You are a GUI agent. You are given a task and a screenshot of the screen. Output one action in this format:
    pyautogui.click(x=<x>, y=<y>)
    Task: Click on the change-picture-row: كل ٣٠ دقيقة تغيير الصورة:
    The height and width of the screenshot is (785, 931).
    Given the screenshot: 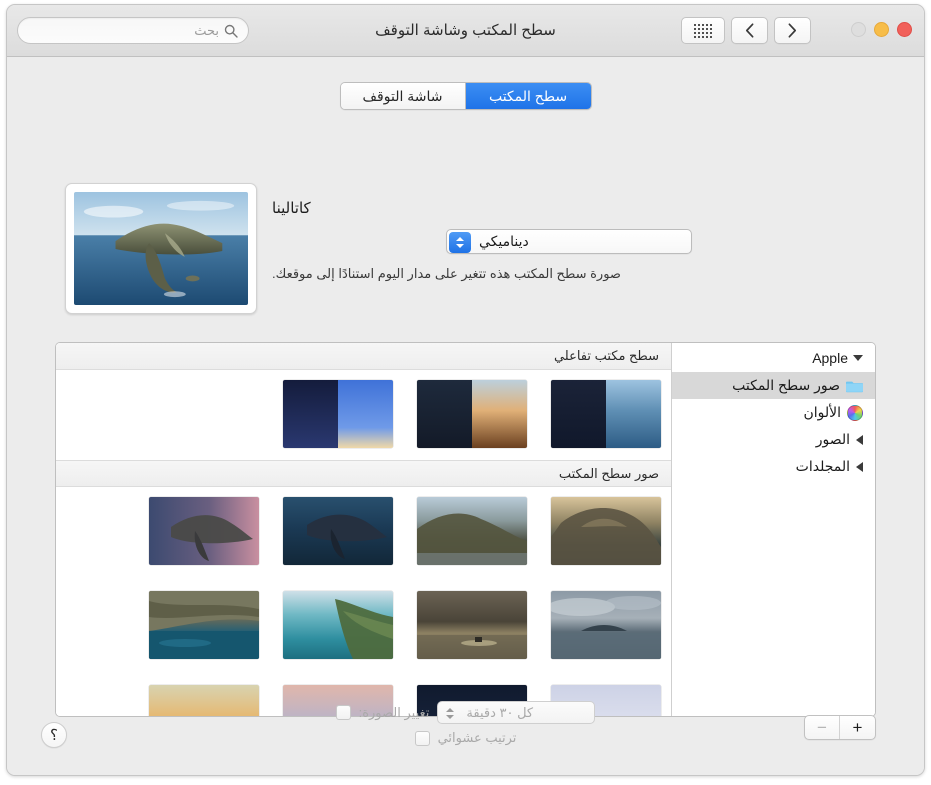 What is the action you would take?
    pyautogui.click(x=465, y=712)
    